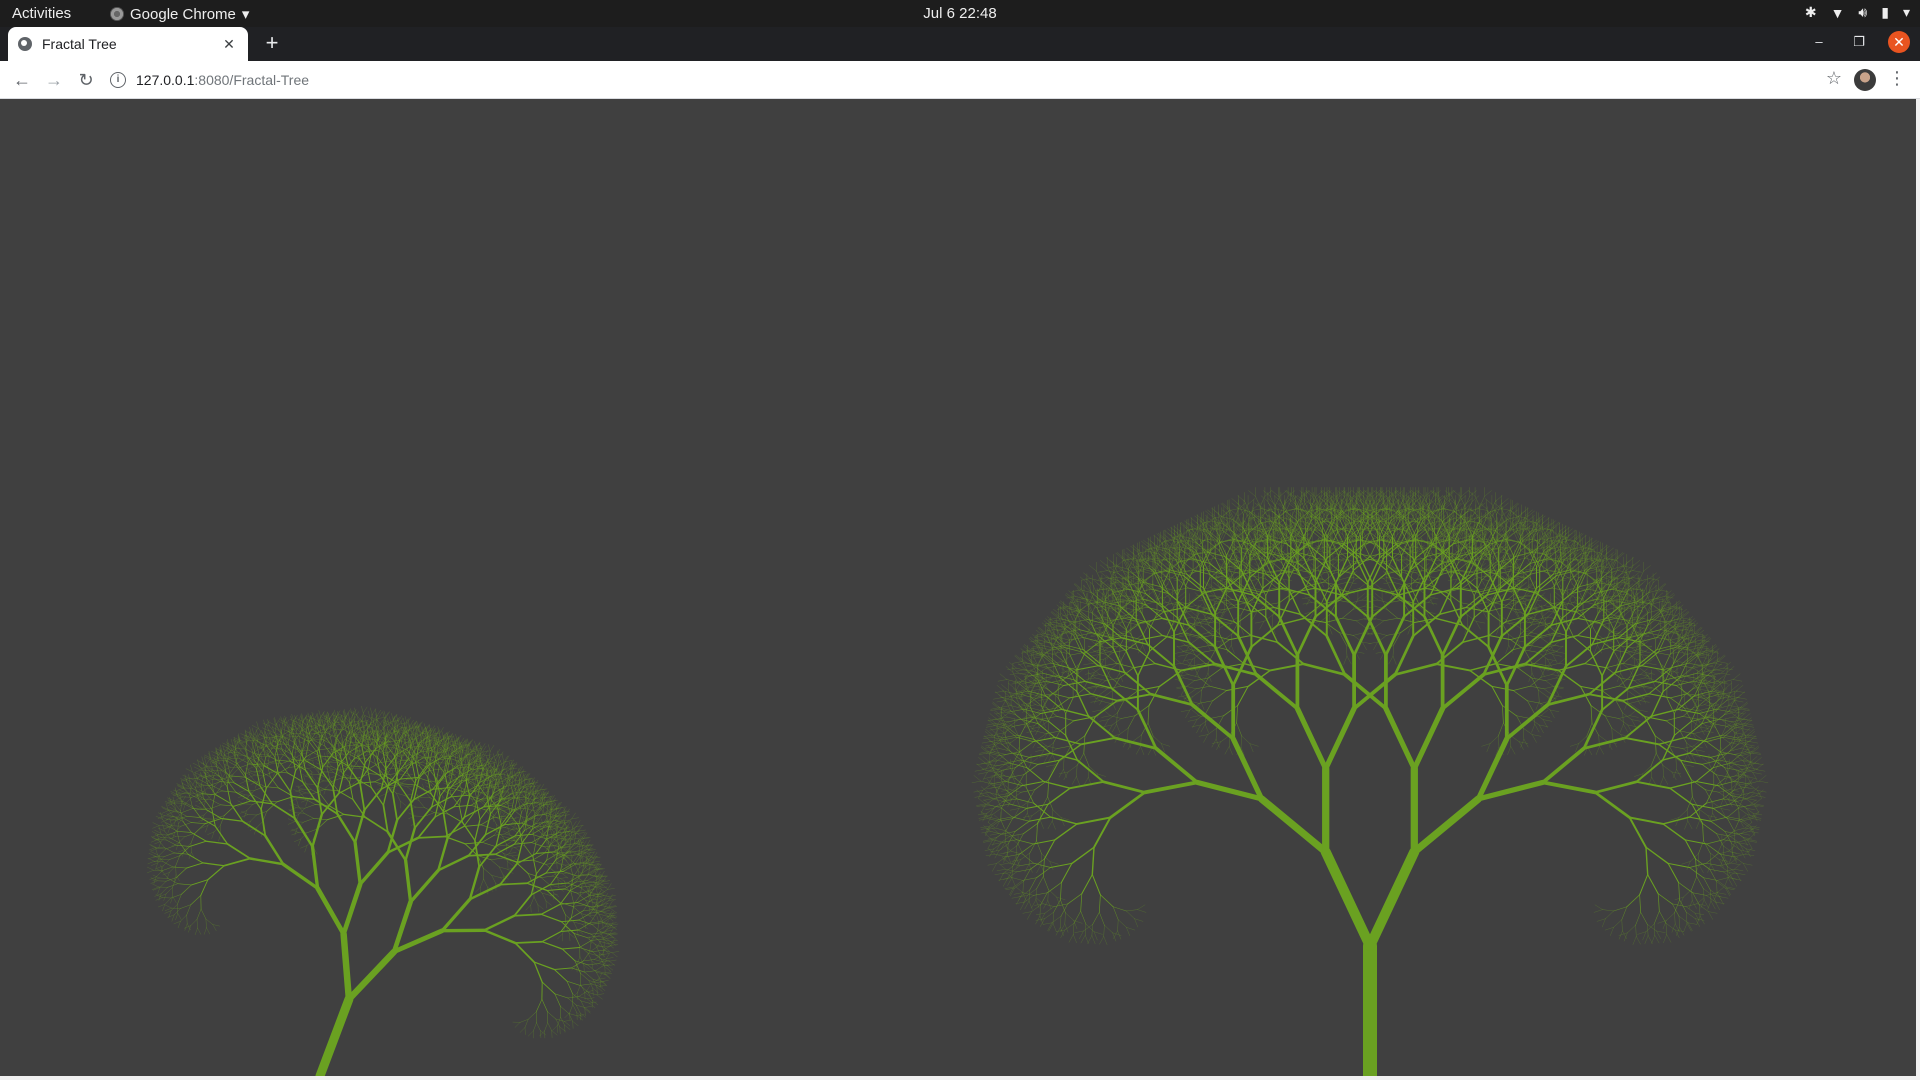 This screenshot has height=1080, width=1920. Describe the element at coordinates (1834, 78) in the screenshot. I see `bookmark-star-icon: ☆` at that location.